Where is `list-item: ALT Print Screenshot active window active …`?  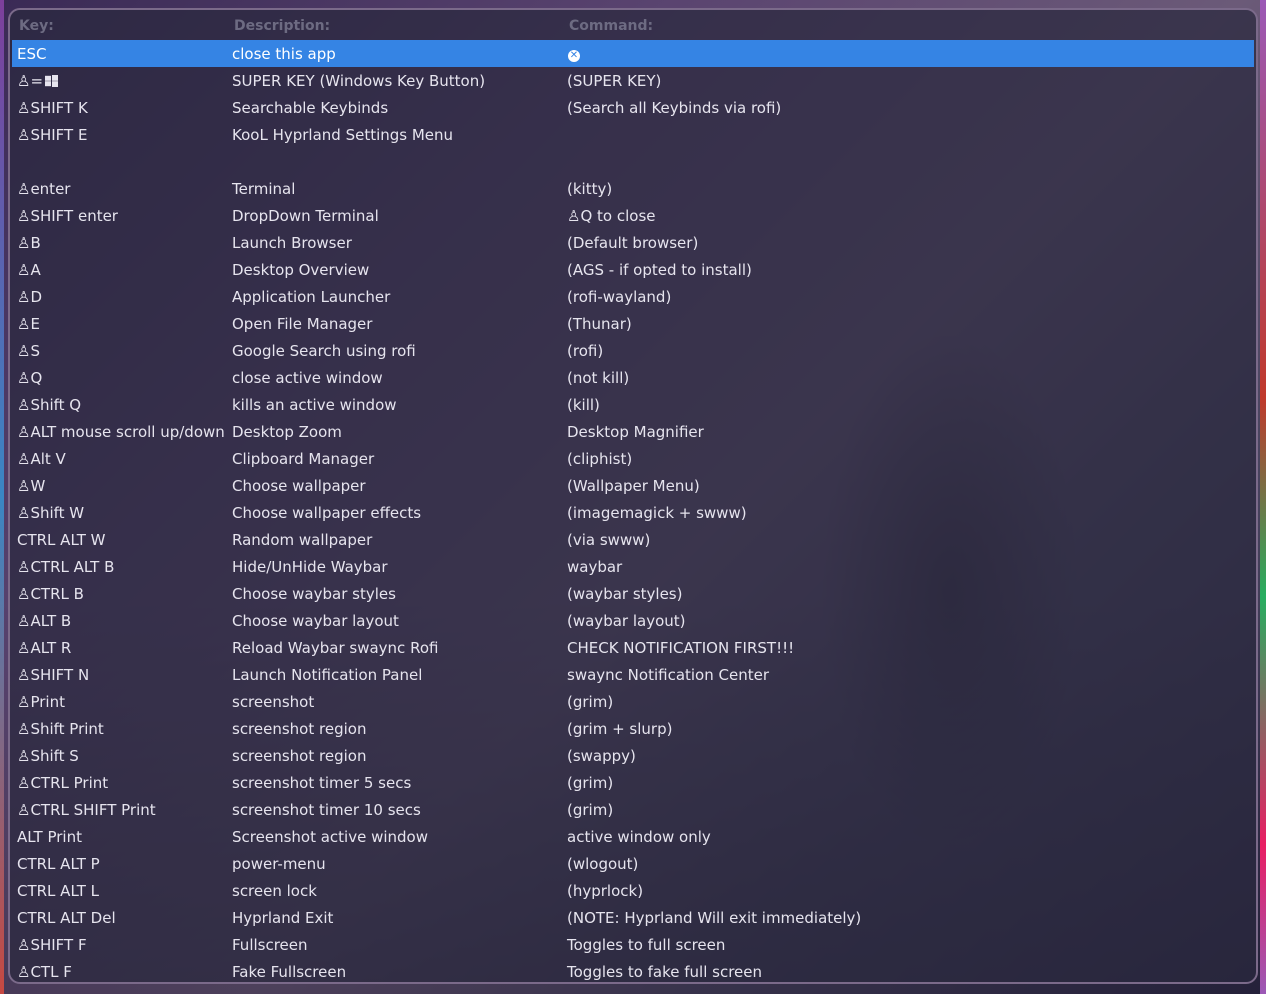
list-item: ALT Print Screenshot active window active … is located at coordinates (633, 836).